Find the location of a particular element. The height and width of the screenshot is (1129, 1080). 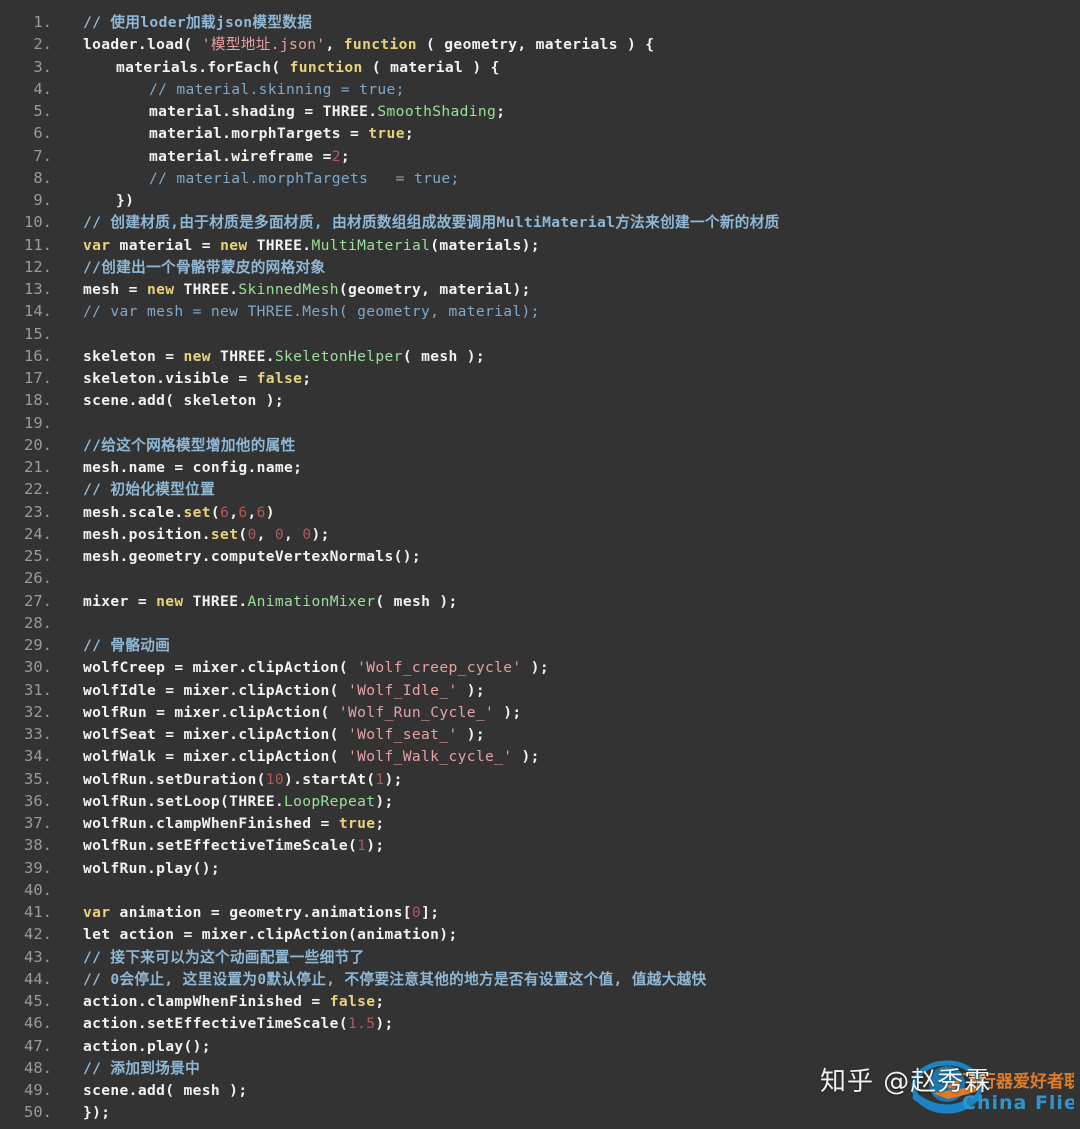

code-line: 4. // material.skinning = true; is located at coordinates (540, 89).